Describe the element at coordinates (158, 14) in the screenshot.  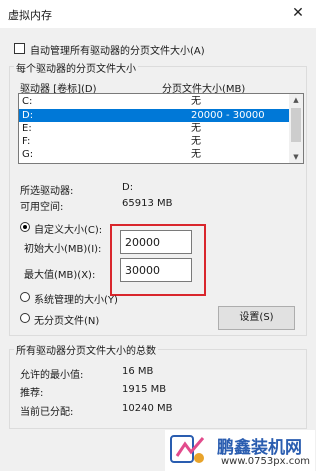
I see `title-bar: 虚拟内存 ✕` at that location.